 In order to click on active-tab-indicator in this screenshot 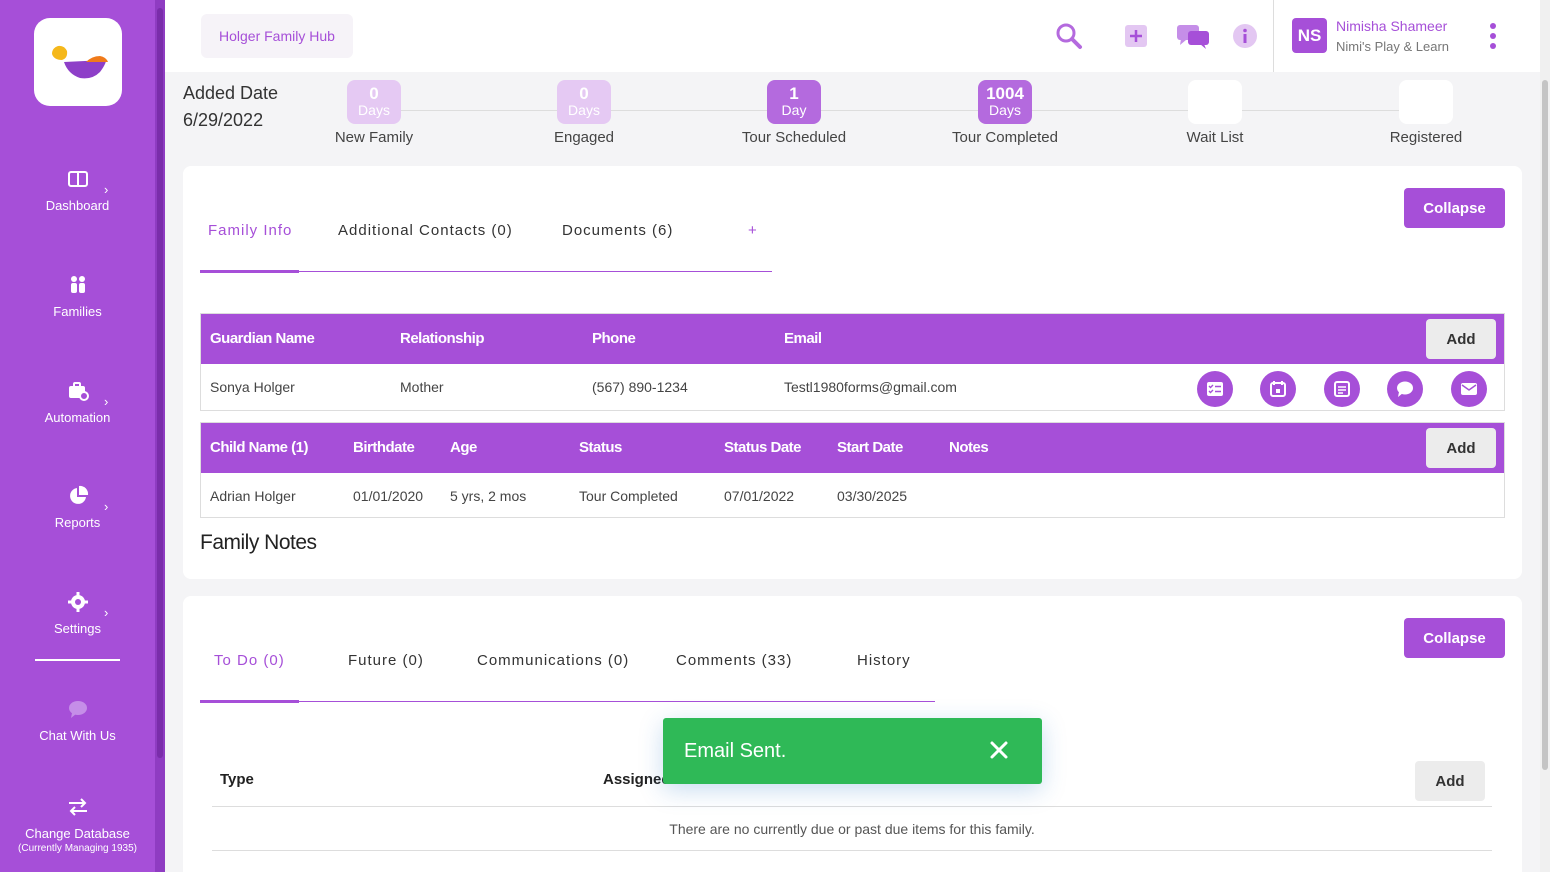, I will do `click(249, 271)`.